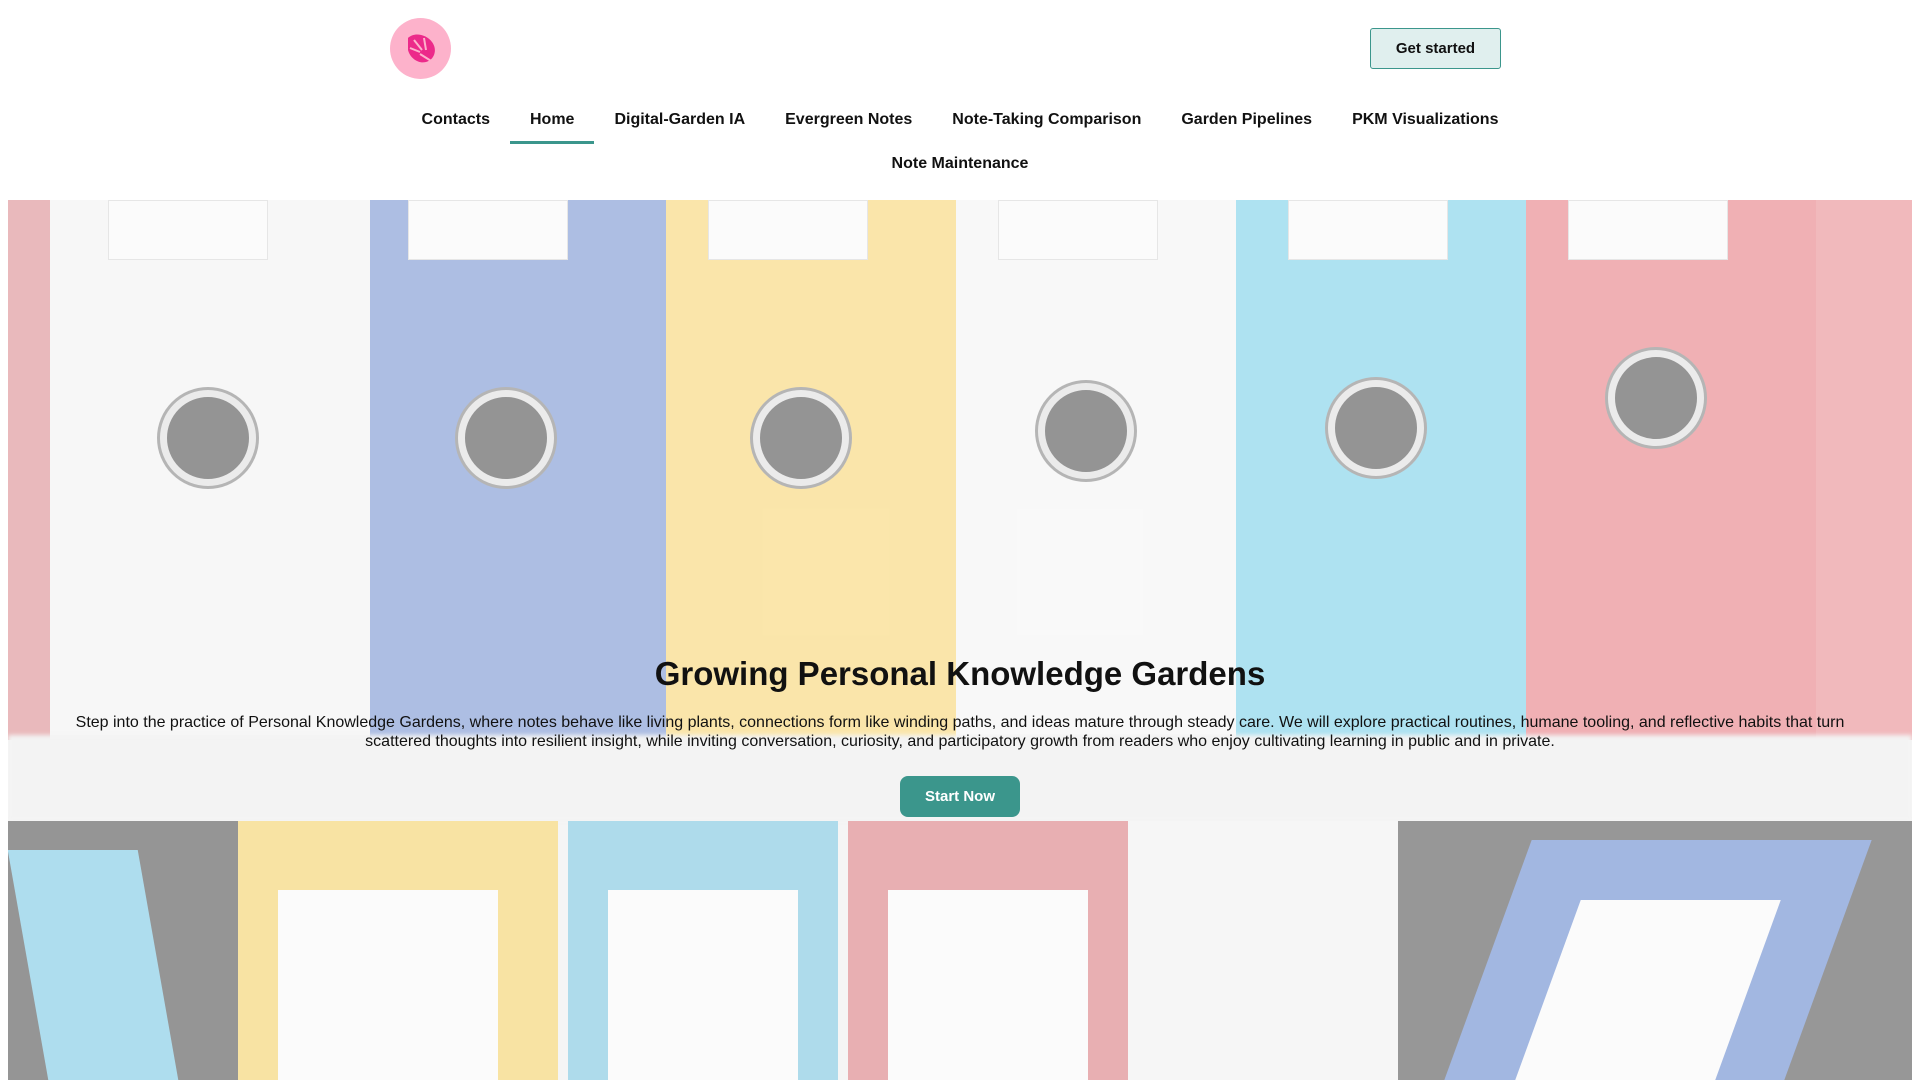 The image size is (1920, 1080). I want to click on nav-note-taking-comparison: Note-Taking Comparison, so click(1046, 122).